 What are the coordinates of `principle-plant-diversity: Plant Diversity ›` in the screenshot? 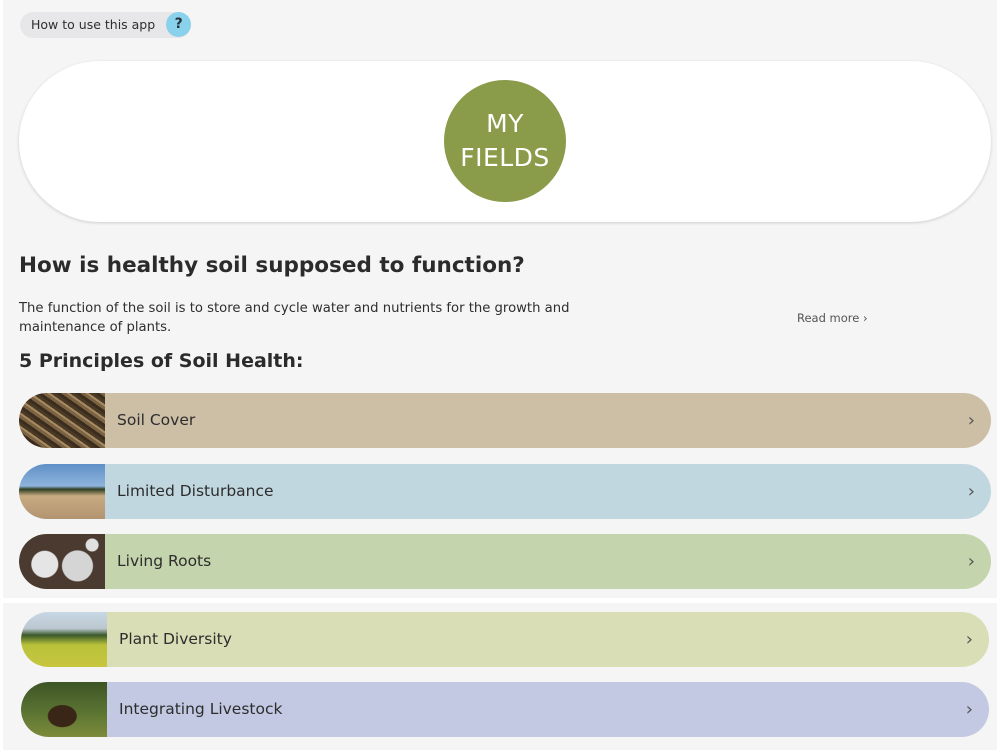 It's located at (505, 639).